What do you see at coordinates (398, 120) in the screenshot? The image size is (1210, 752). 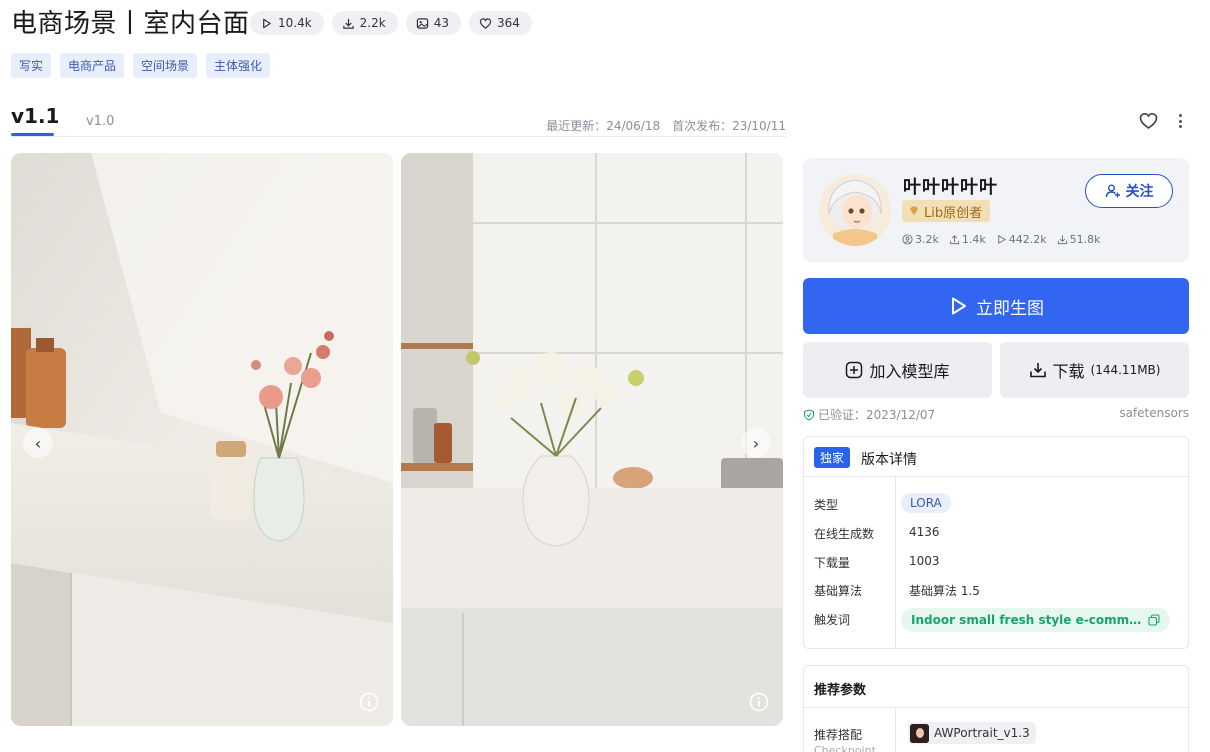 I see `version-tabs: v1.1 v1.0 最近更新：24/06/18 首次发布：23/10/11` at bounding box center [398, 120].